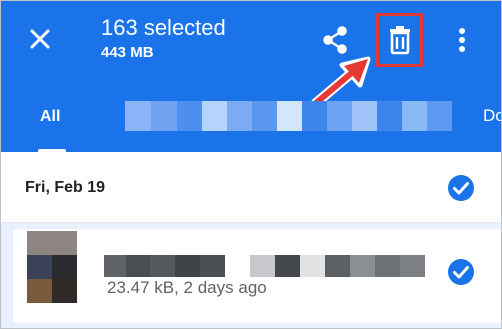 The width and height of the screenshot is (502, 329). I want to click on file-thumbnail, so click(52, 267).